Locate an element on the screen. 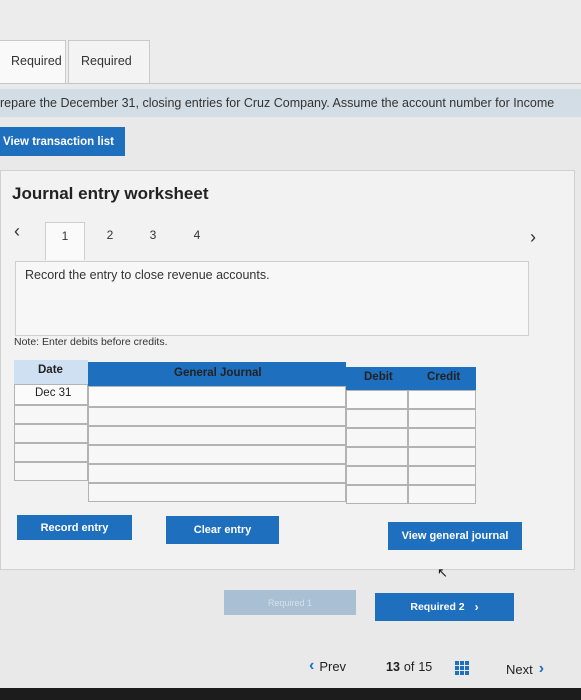 The height and width of the screenshot is (700, 581). required-1-nav-button: Required 1 is located at coordinates (290, 602).